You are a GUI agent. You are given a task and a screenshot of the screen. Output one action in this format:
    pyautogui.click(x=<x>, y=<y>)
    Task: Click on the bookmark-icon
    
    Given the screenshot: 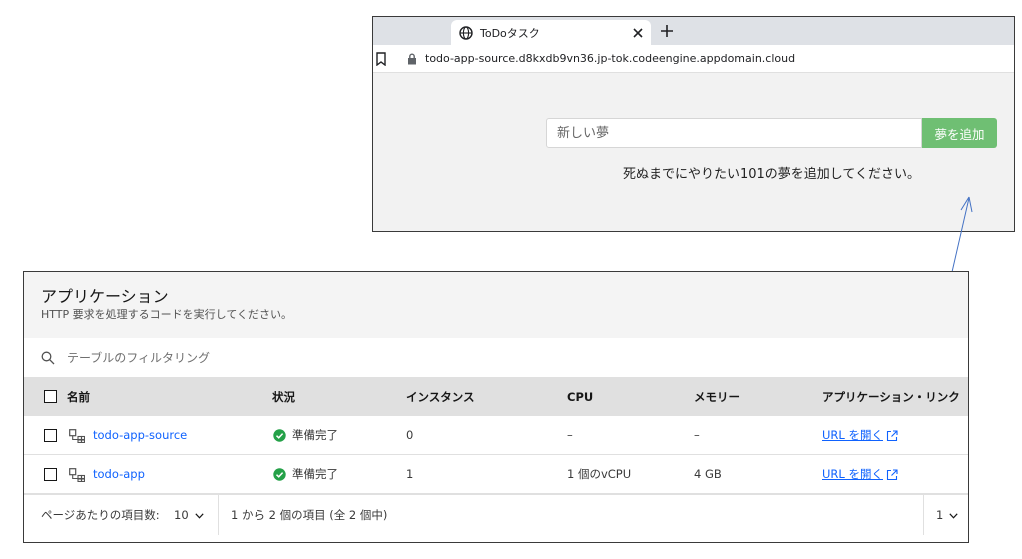 What is the action you would take?
    pyautogui.click(x=381, y=58)
    